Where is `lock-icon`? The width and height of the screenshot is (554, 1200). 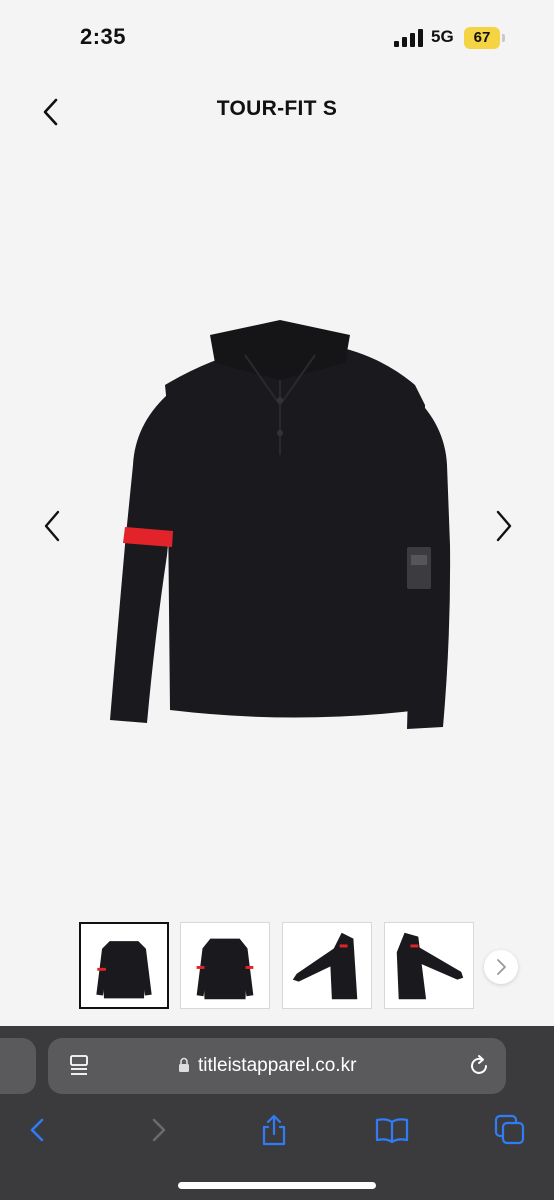 lock-icon is located at coordinates (184, 1064).